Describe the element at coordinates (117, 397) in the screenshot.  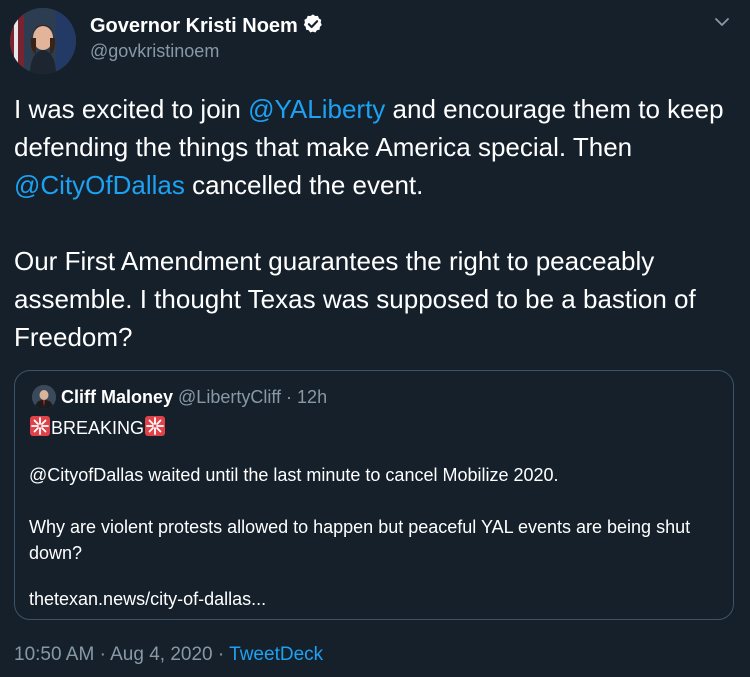
I see `quoted-author-name: Cliff Maloney` at that location.